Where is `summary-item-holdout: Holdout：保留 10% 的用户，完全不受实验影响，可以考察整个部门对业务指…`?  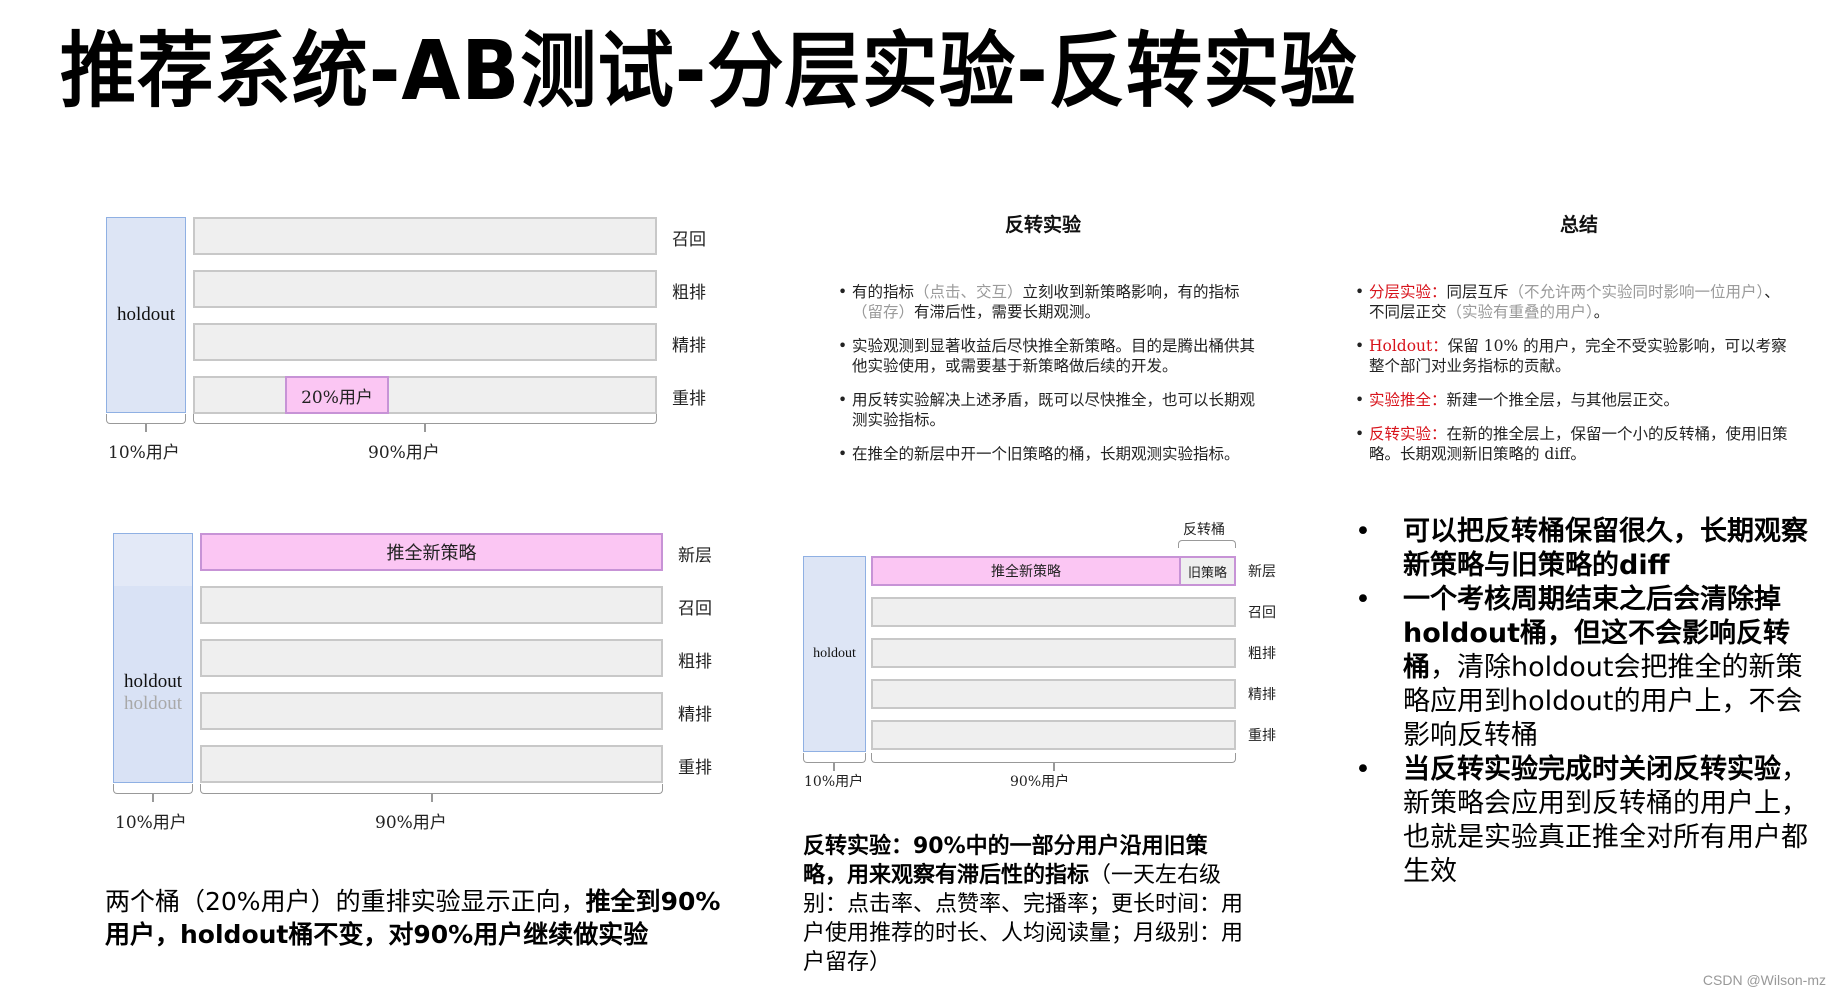
summary-item-holdout: Holdout：保留 10% 的用户，完全不受实验影响，可以考察整个部门对业务指… is located at coordinates (1575, 356).